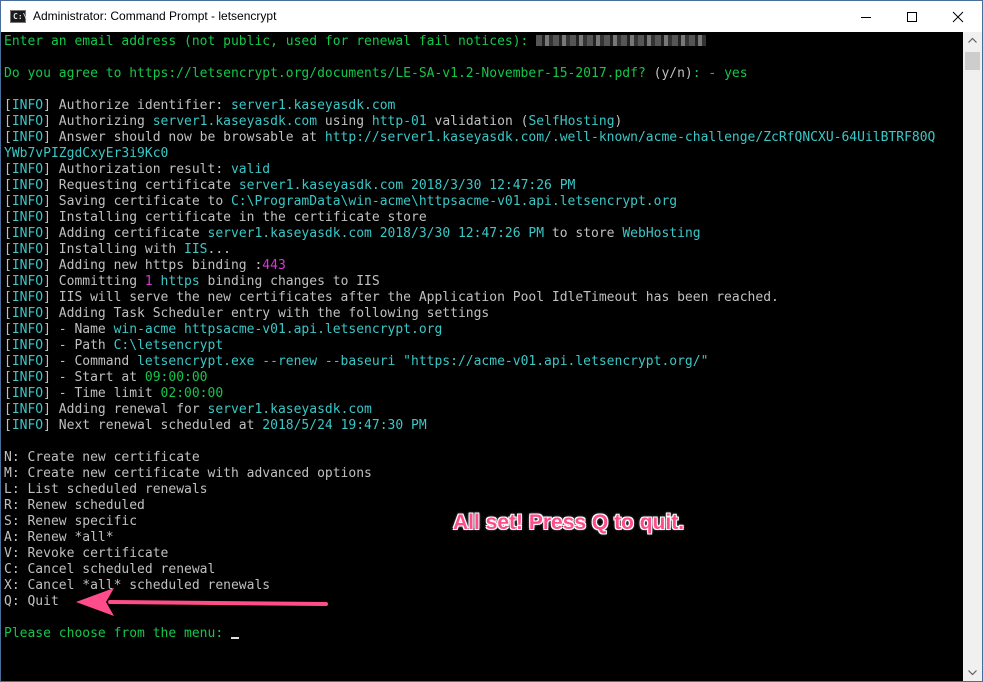  Describe the element at coordinates (274, 265) in the screenshot. I see `console-text: 443` at that location.